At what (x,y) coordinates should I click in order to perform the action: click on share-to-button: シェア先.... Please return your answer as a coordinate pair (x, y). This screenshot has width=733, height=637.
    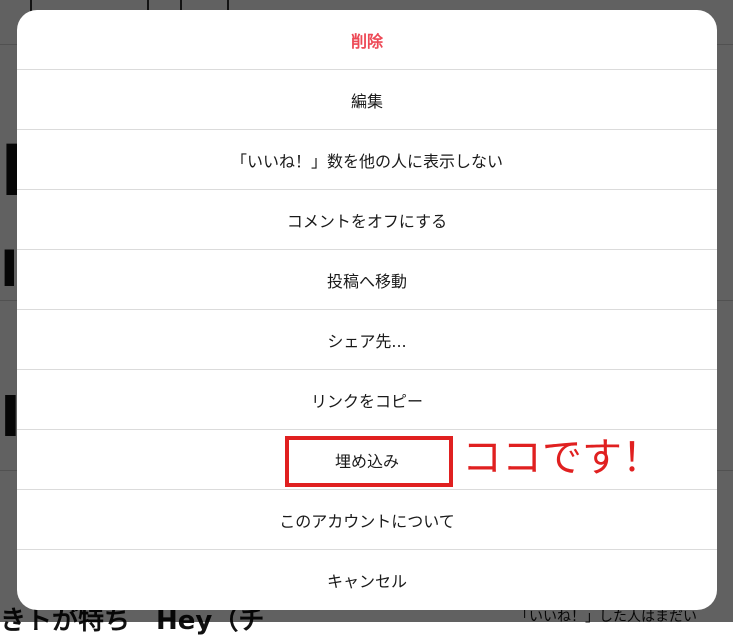
    Looking at the image, I should click on (367, 340).